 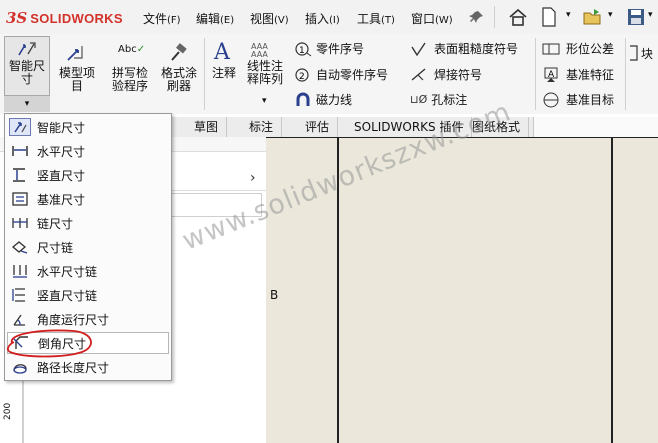 I want to click on solidworks-logo: 3S SOLIDWORKS, so click(x=64, y=18).